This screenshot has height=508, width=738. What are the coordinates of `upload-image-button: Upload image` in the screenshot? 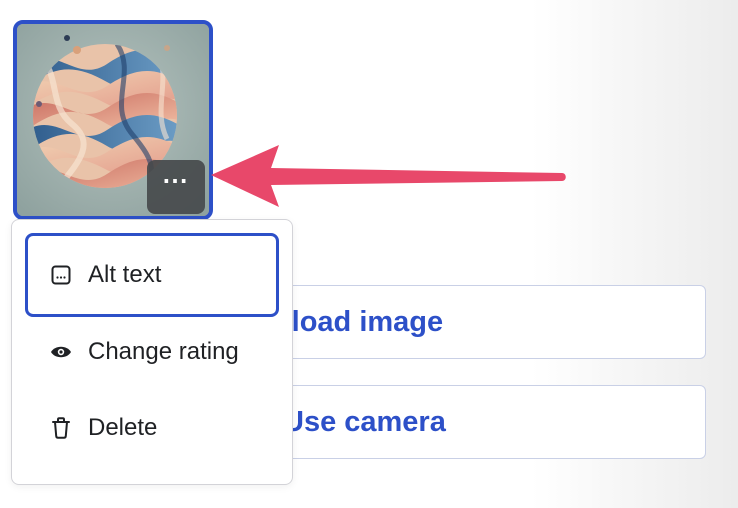 It's located at (494, 322).